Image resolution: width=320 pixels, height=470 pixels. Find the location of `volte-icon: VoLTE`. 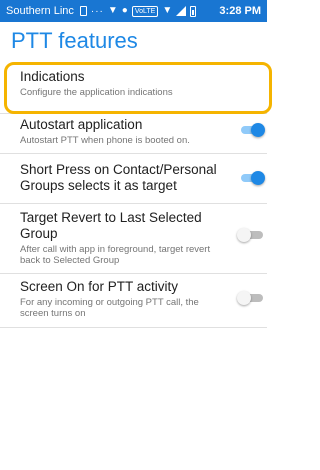

volte-icon: VoLTE is located at coordinates (145, 11).